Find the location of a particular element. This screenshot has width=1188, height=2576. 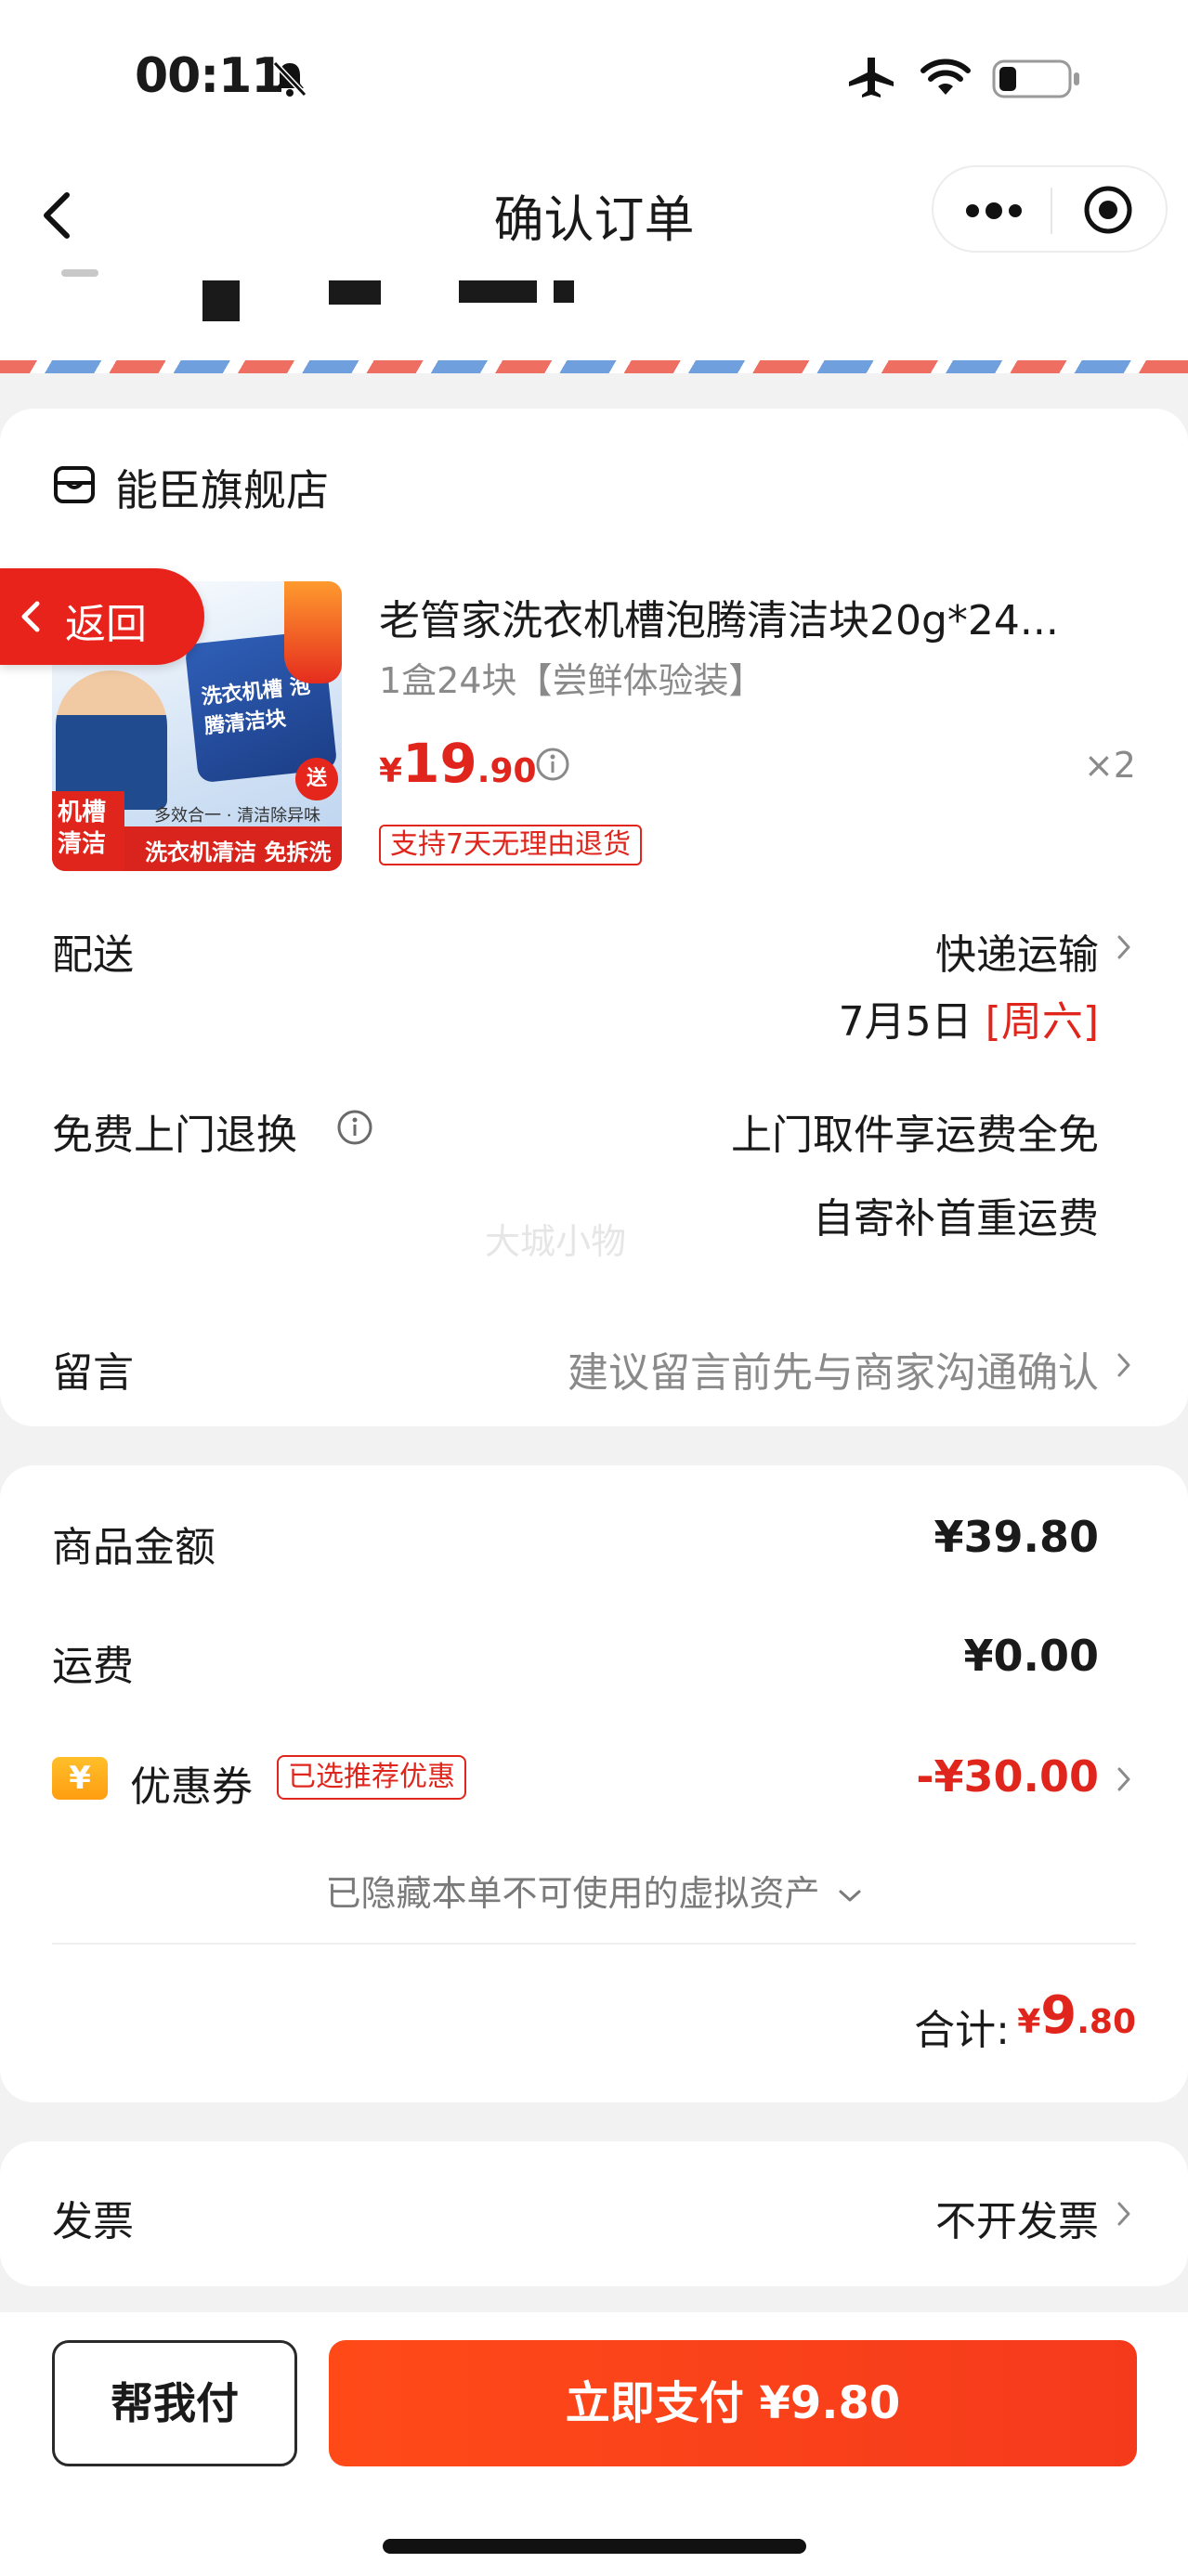

price-info-icon is located at coordinates (552, 764).